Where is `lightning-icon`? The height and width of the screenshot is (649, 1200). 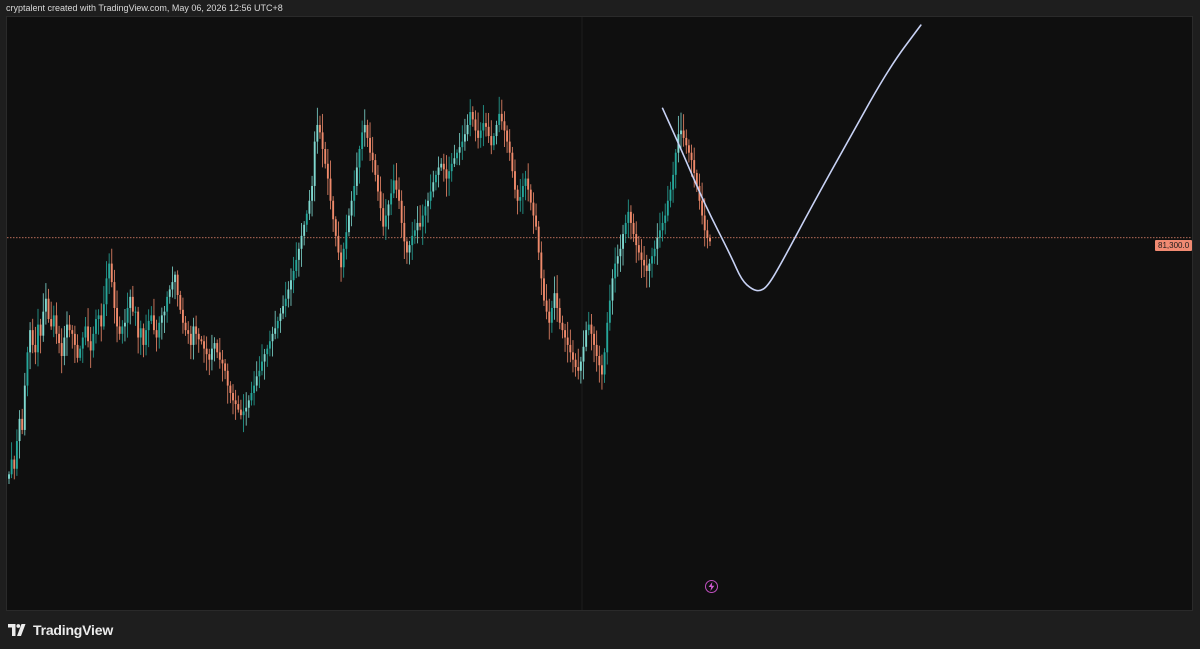 lightning-icon is located at coordinates (711, 586).